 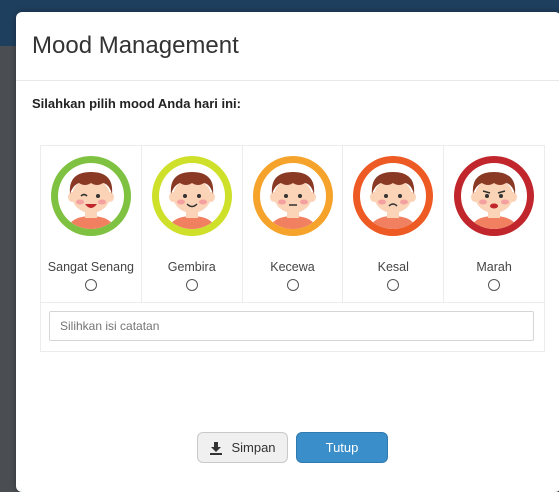 I want to click on mood-option-kesal: Kesal, so click(x=394, y=224).